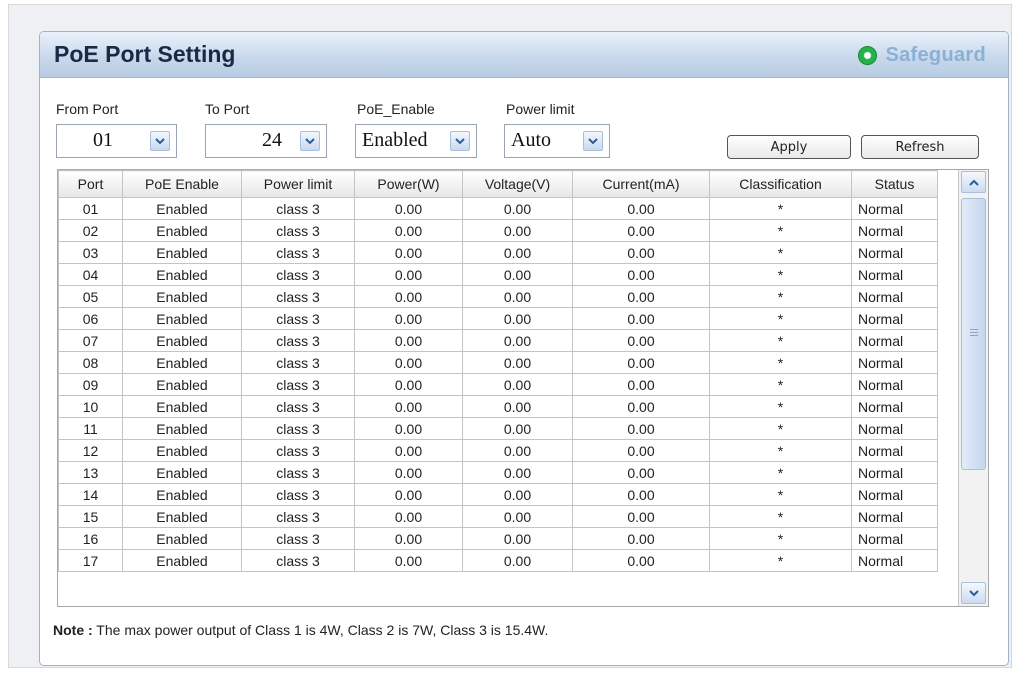 The image size is (1020, 673). What do you see at coordinates (73, 630) in the screenshot?
I see `note-prefix: Note :` at bounding box center [73, 630].